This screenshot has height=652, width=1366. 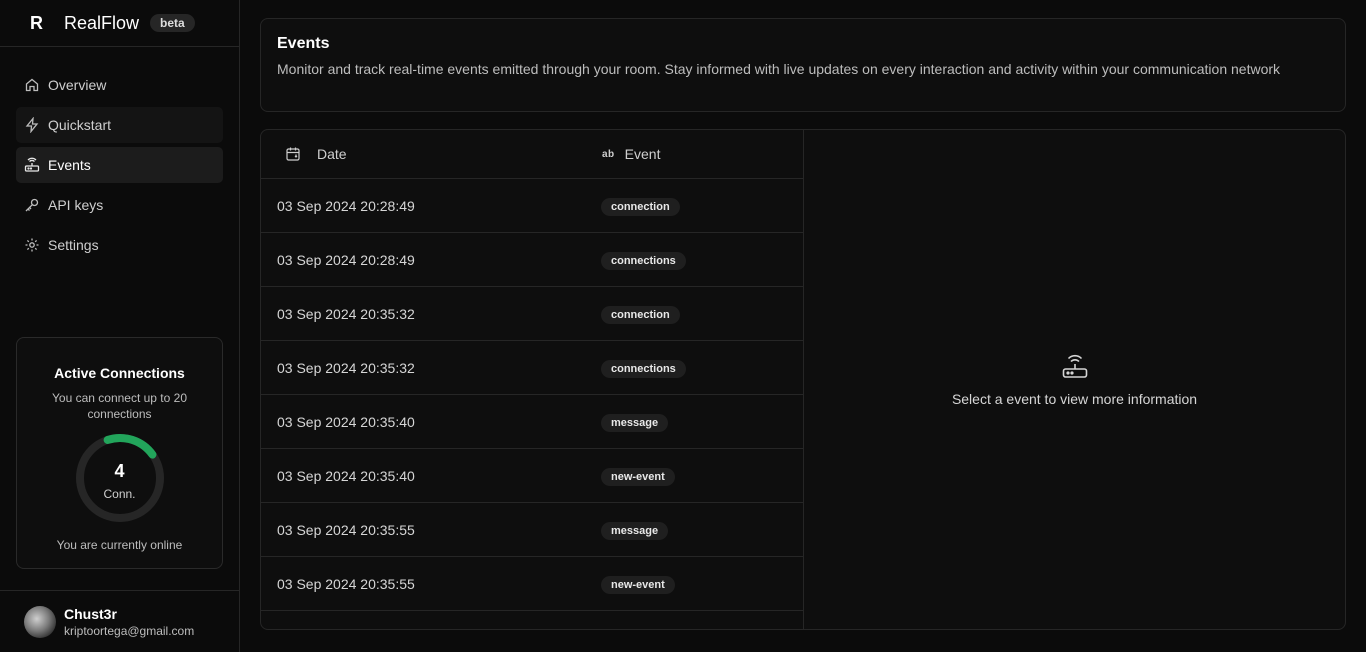 I want to click on brand-name: RealFlow, so click(x=102, y=22).